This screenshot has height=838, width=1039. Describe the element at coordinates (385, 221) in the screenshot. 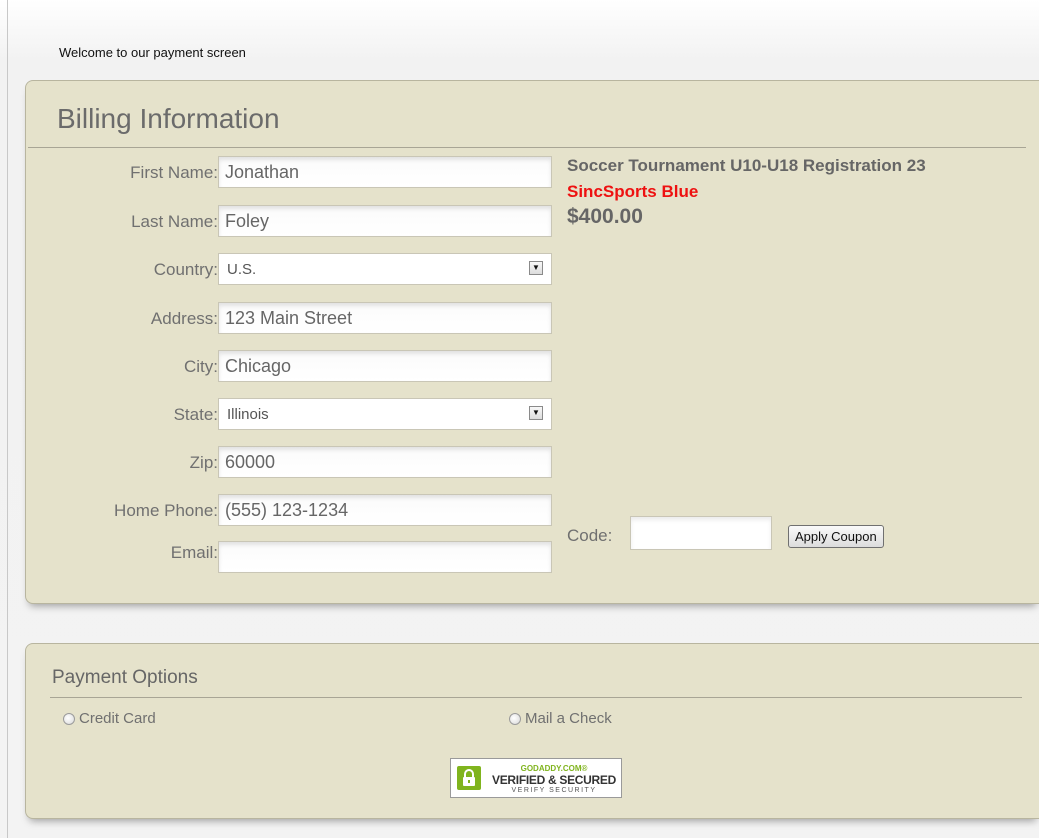

I see `last-name-input` at that location.